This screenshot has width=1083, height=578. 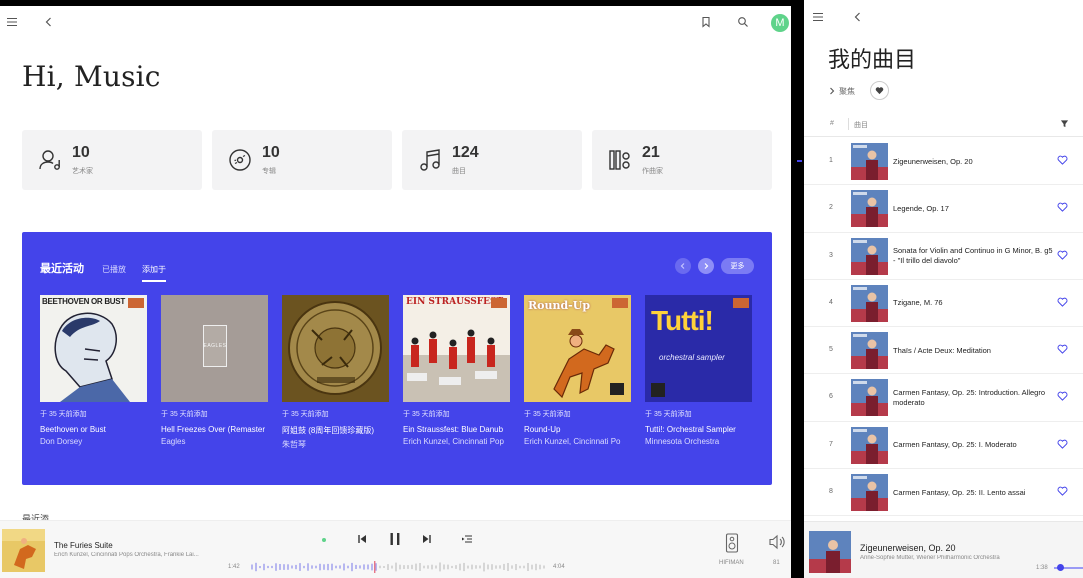 I want to click on stat-card-composers: 21 作曲家, so click(x=682, y=160).